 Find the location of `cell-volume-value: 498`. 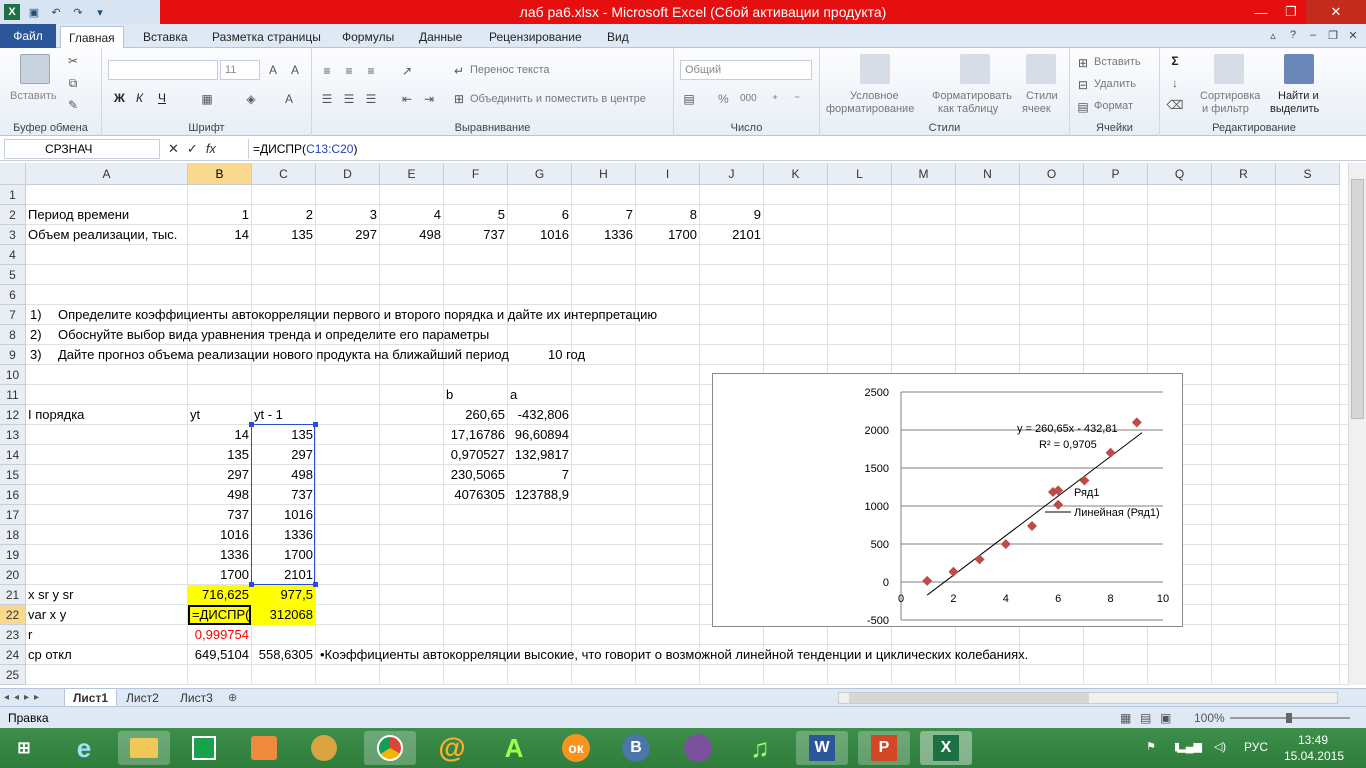

cell-volume-value: 498 is located at coordinates (411, 235).